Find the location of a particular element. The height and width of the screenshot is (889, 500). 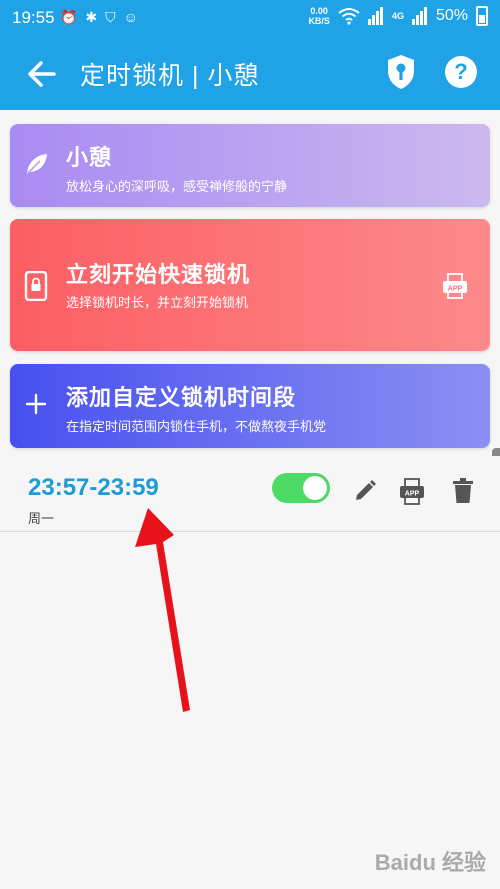

sim-signal-icon is located at coordinates (375, 16).